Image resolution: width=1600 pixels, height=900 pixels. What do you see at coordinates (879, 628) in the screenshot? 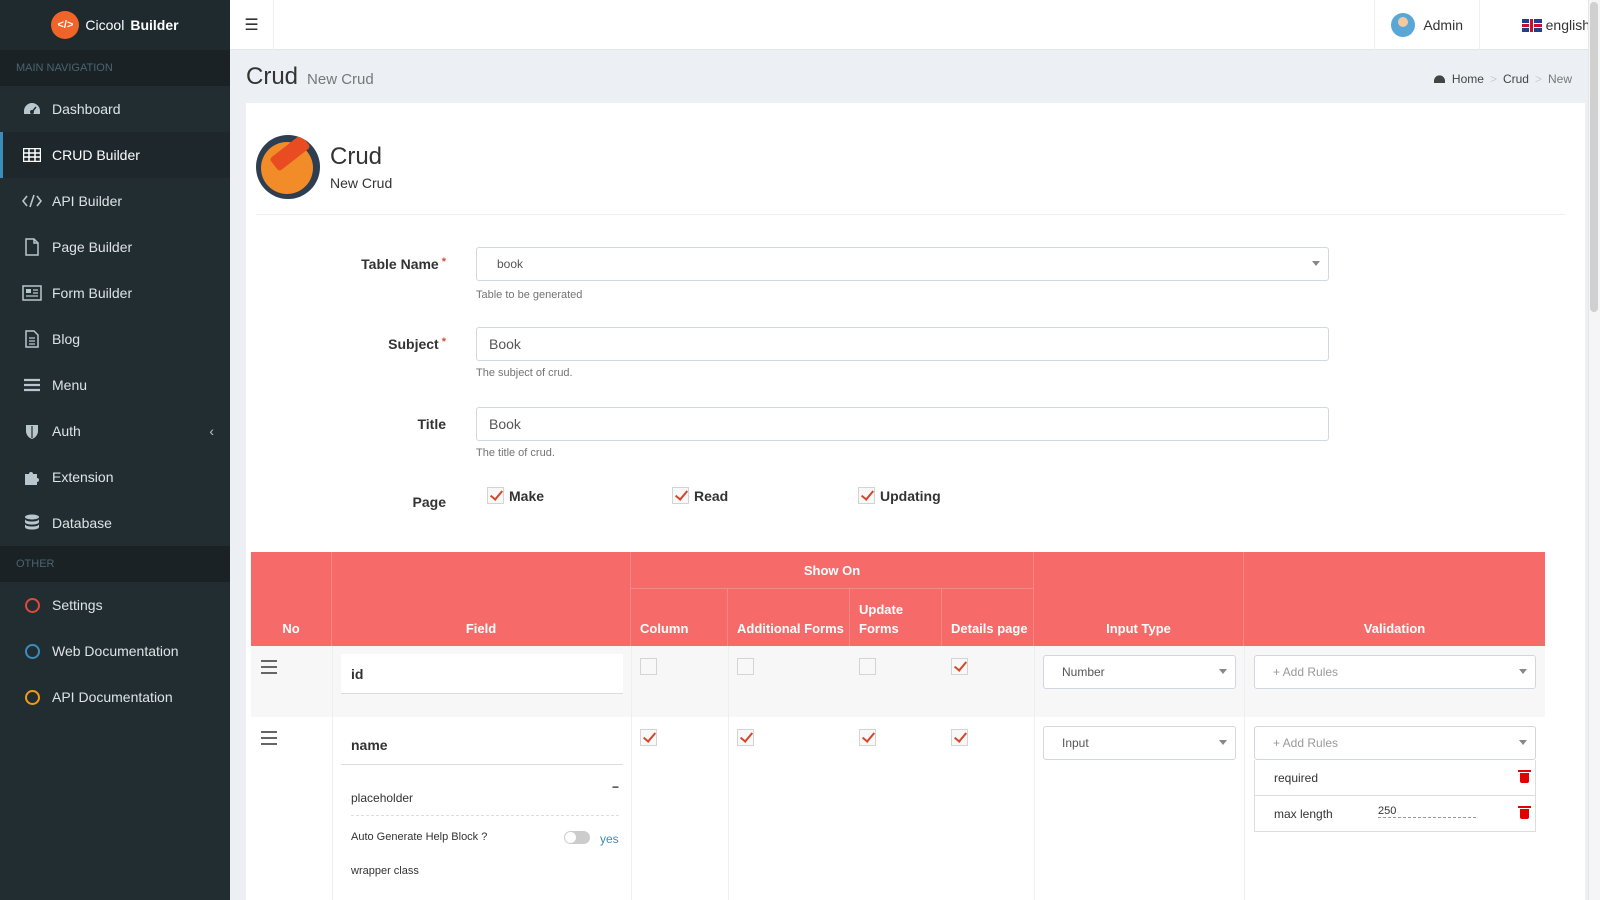
I see `header-update-forms-line2: Forms` at bounding box center [879, 628].